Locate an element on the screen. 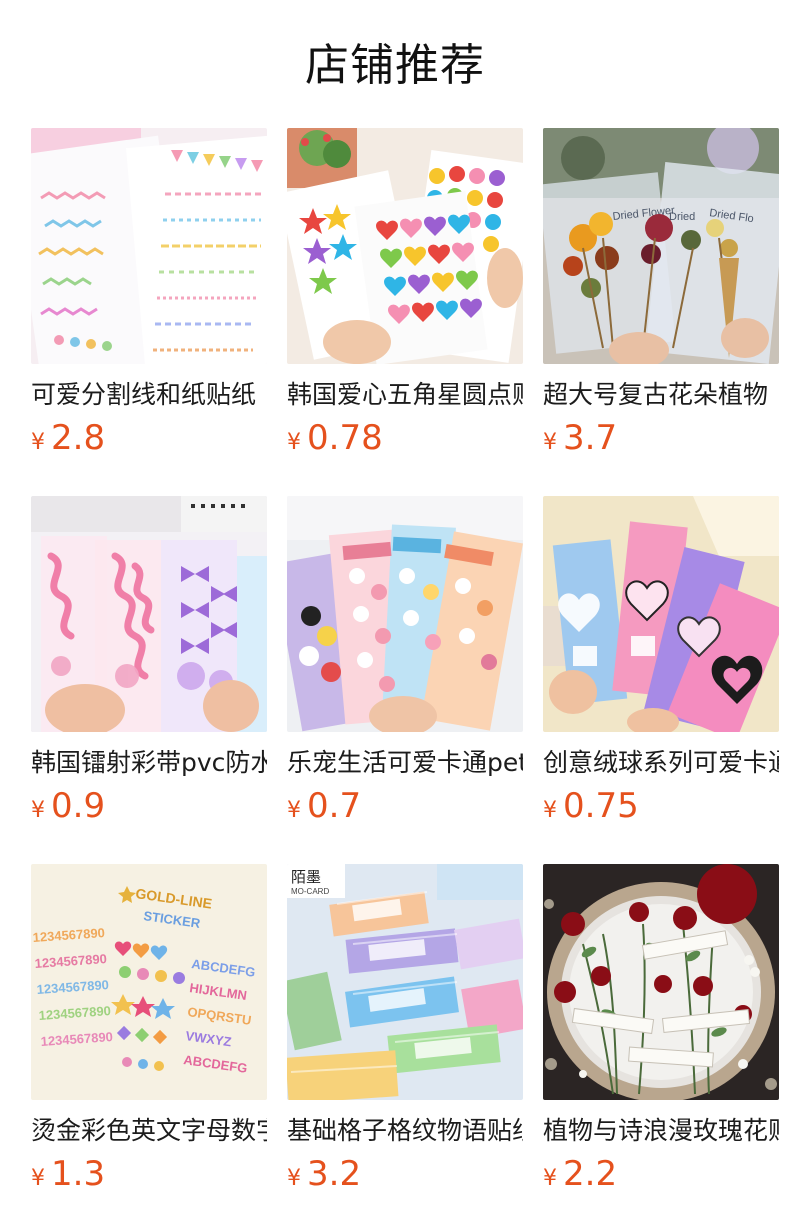 Image resolution: width=790 pixels, height=1232 pixels. price-amount: 2.2 is located at coordinates (590, 1174).